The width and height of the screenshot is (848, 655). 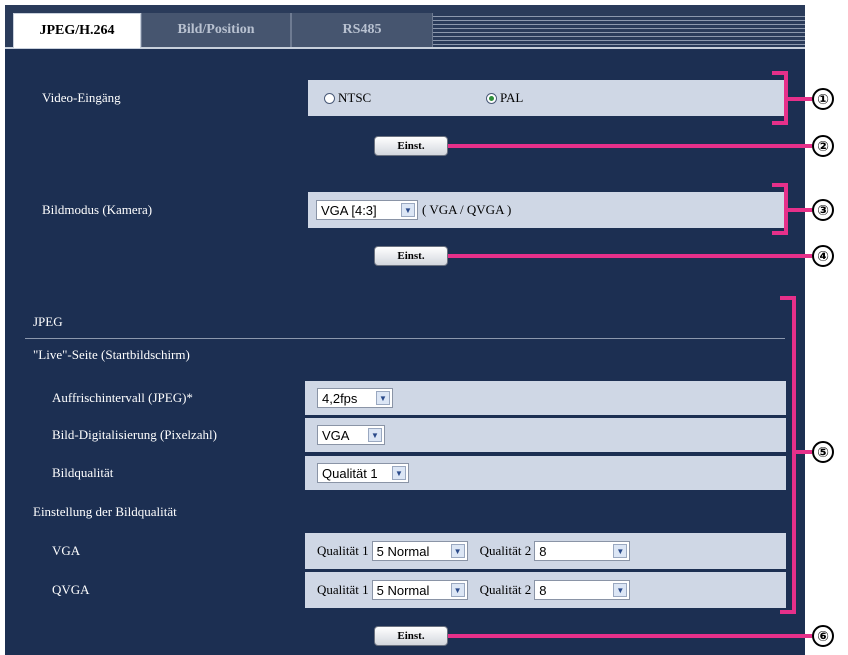 I want to click on image-mode-select: VGA [4:3] ▼, so click(x=367, y=210).